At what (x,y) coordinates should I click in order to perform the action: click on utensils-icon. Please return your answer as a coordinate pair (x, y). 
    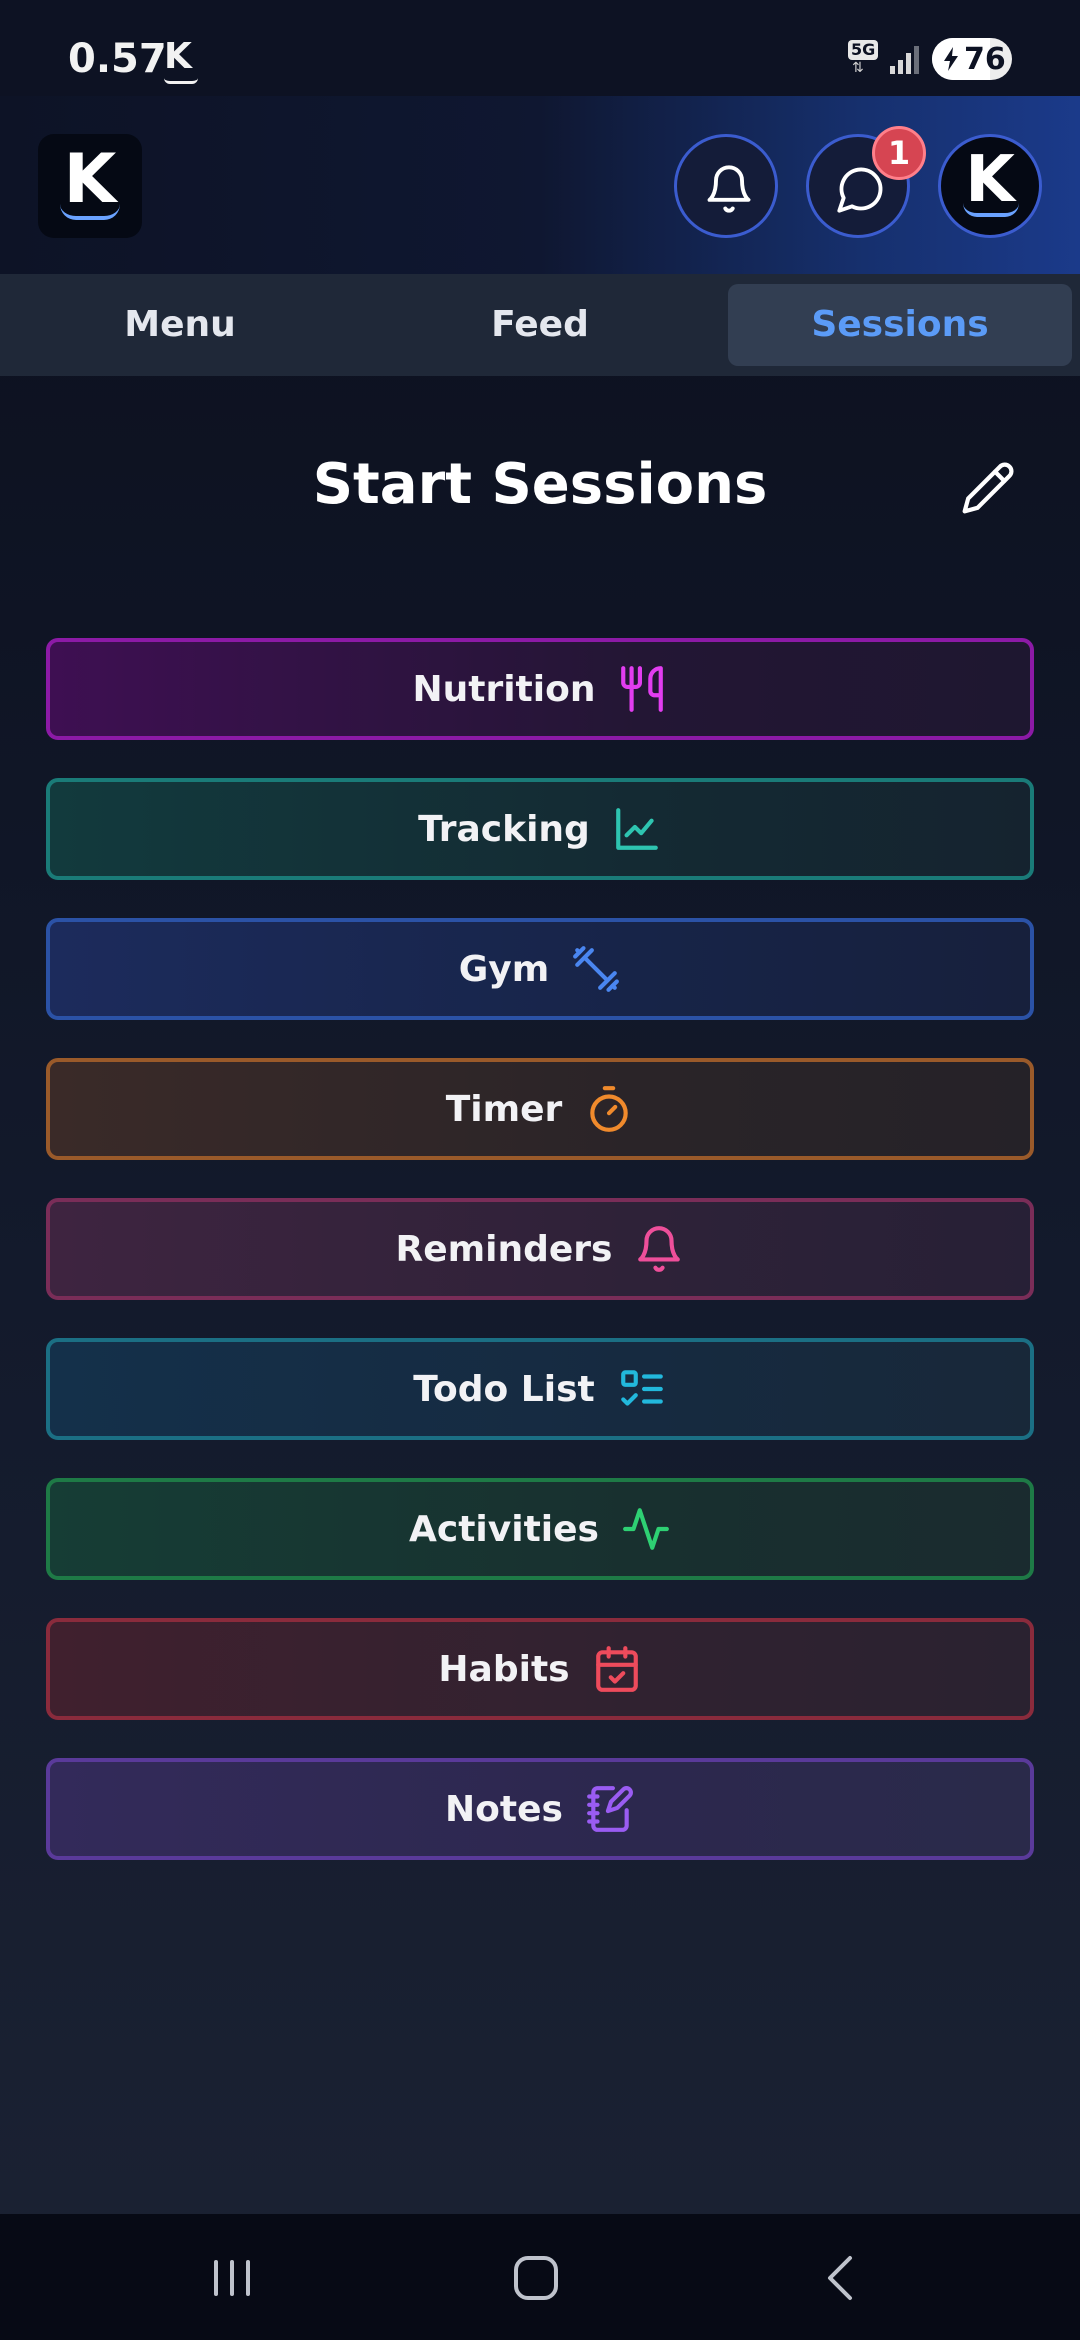
    Looking at the image, I should click on (642, 689).